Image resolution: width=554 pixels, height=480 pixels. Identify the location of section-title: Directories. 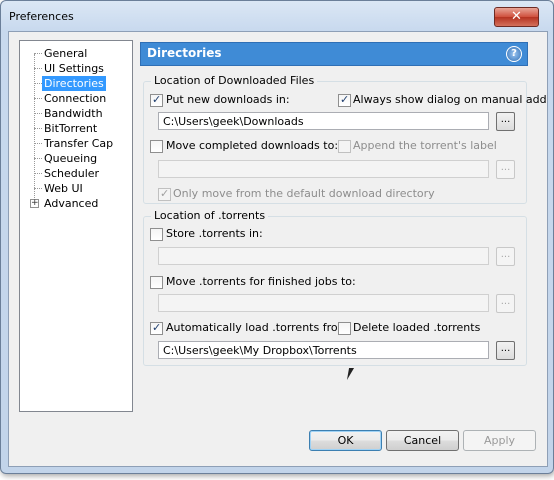
(184, 53).